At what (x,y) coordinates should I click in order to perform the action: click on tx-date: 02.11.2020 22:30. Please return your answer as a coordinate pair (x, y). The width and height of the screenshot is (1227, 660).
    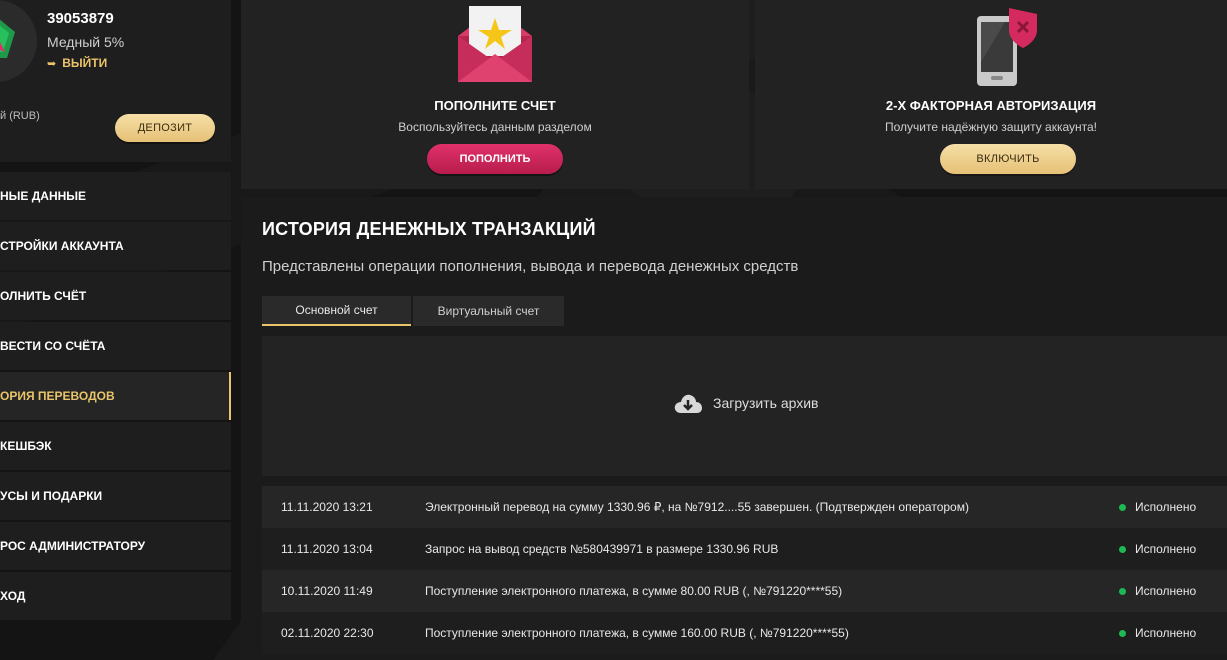
    Looking at the image, I should click on (327, 633).